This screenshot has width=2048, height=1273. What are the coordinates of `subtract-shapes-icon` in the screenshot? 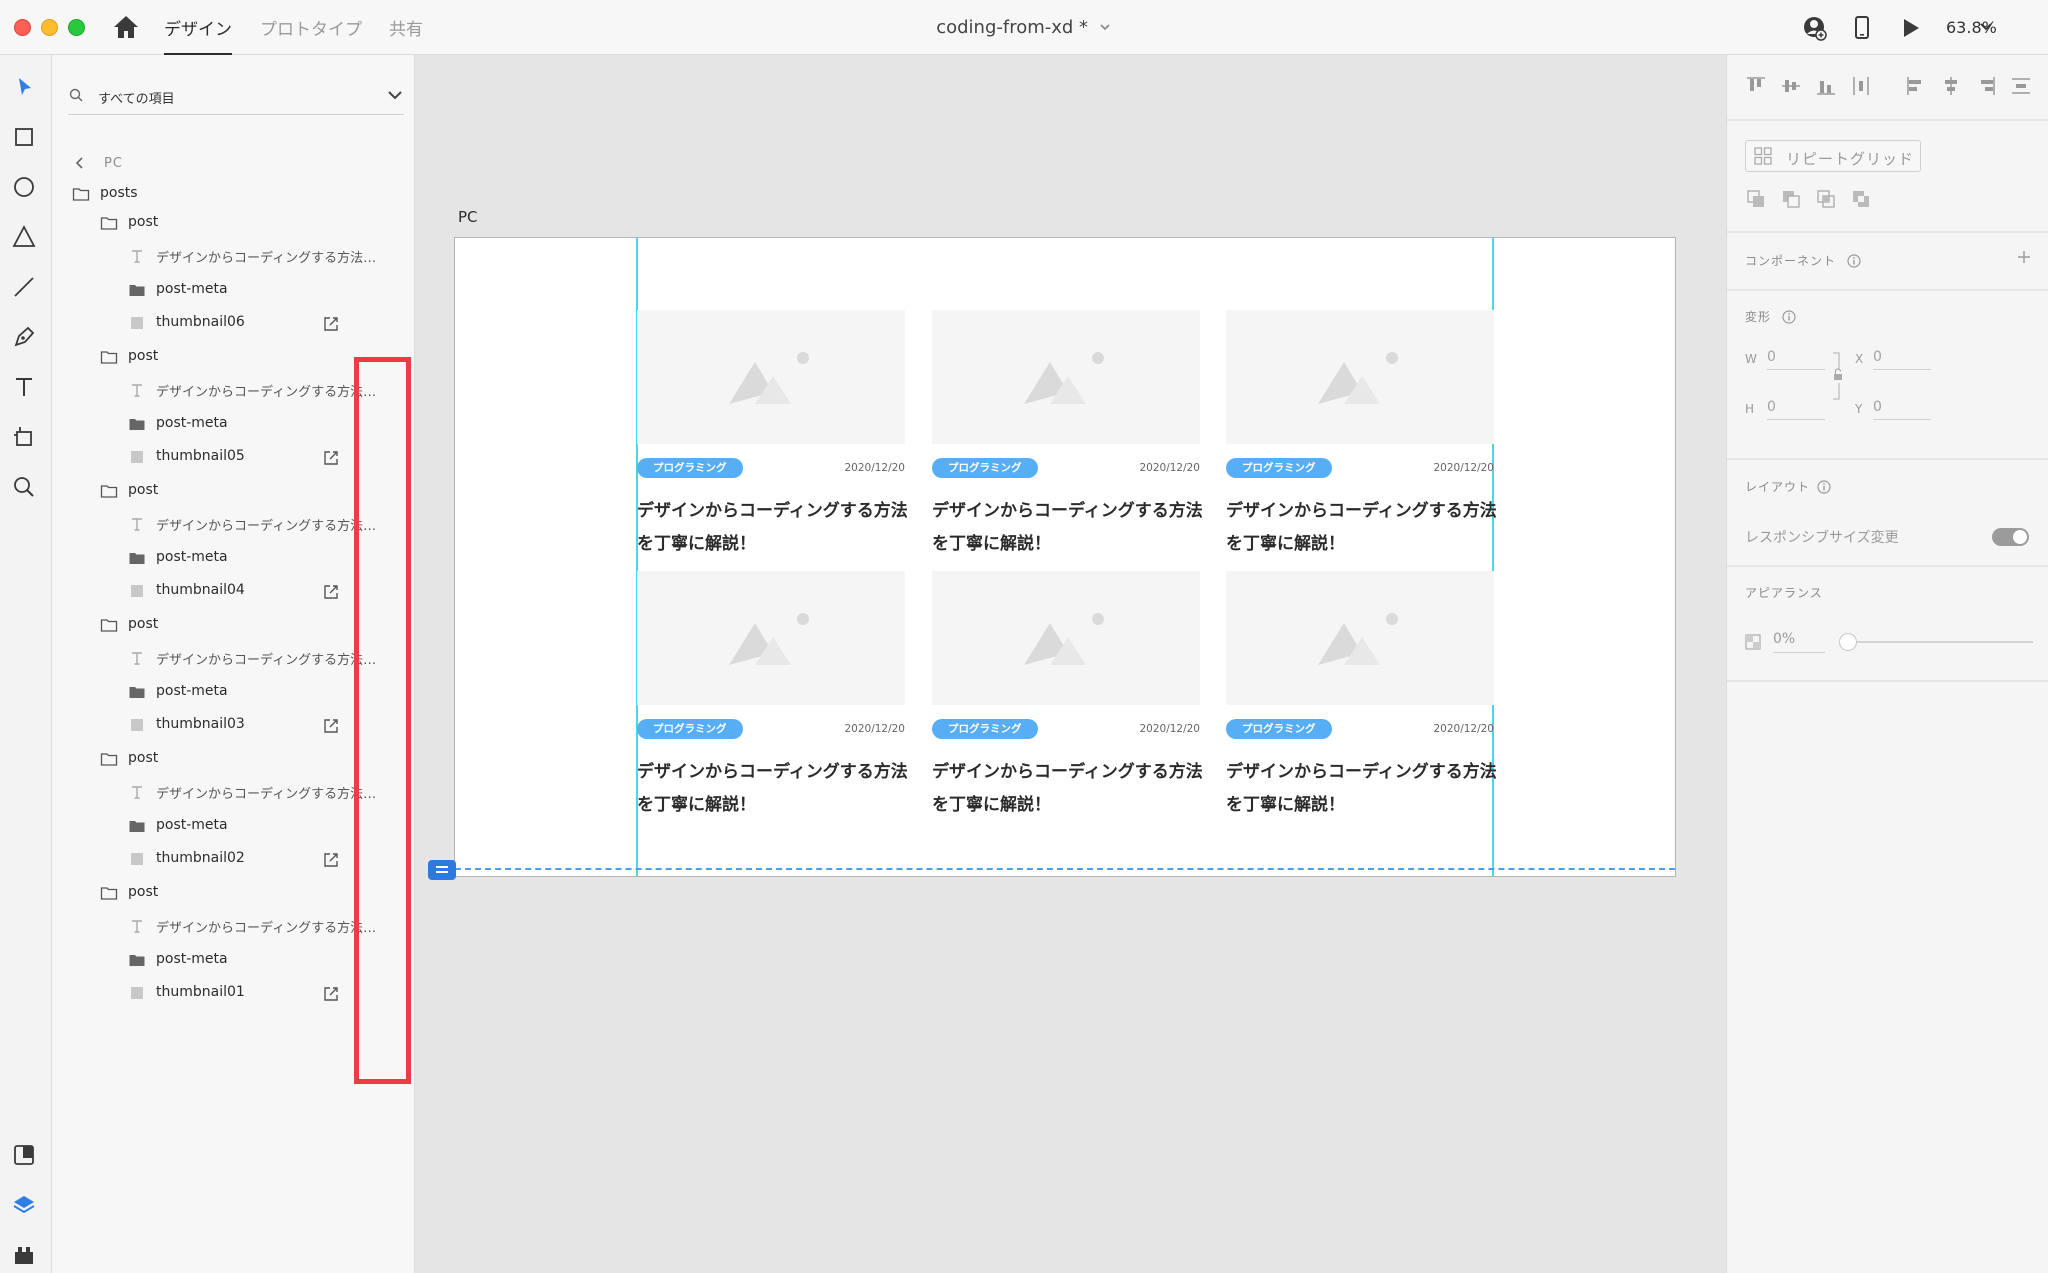 It's located at (1791, 199).